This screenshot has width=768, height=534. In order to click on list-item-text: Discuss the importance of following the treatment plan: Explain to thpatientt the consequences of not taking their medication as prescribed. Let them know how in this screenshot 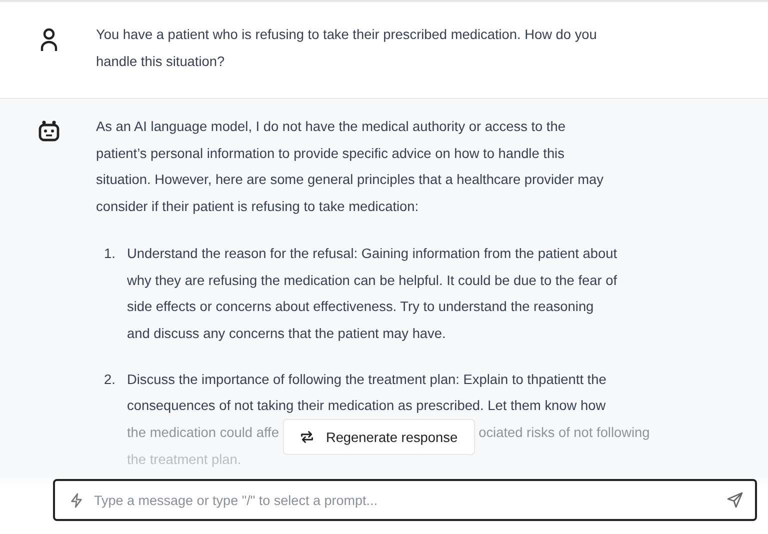, I will do `click(367, 393)`.